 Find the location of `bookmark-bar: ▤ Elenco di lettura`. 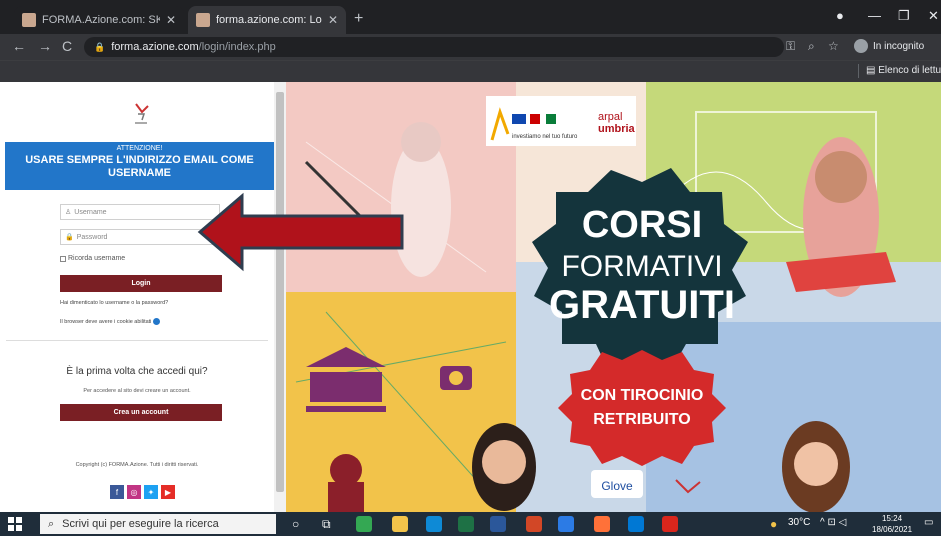

bookmark-bar: ▤ Elenco di lettura is located at coordinates (470, 71).